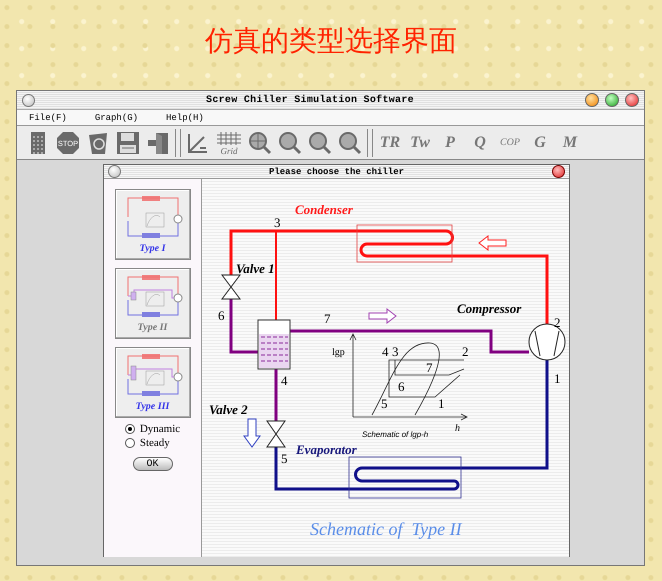 The height and width of the screenshot is (581, 662). What do you see at coordinates (284, 458) in the screenshot?
I see `state-point-number: 5` at bounding box center [284, 458].